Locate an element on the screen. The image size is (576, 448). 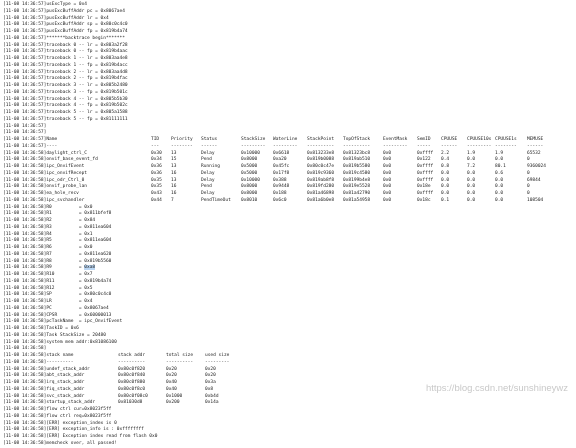
task-table-cell: 0x188 is located at coordinates (280, 193).